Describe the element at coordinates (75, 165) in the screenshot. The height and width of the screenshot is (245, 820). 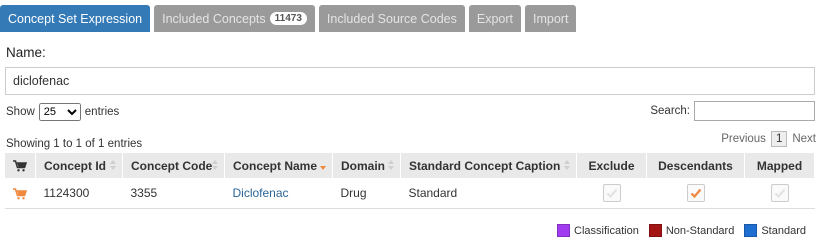
I see `column-header-label: Concept Id` at that location.